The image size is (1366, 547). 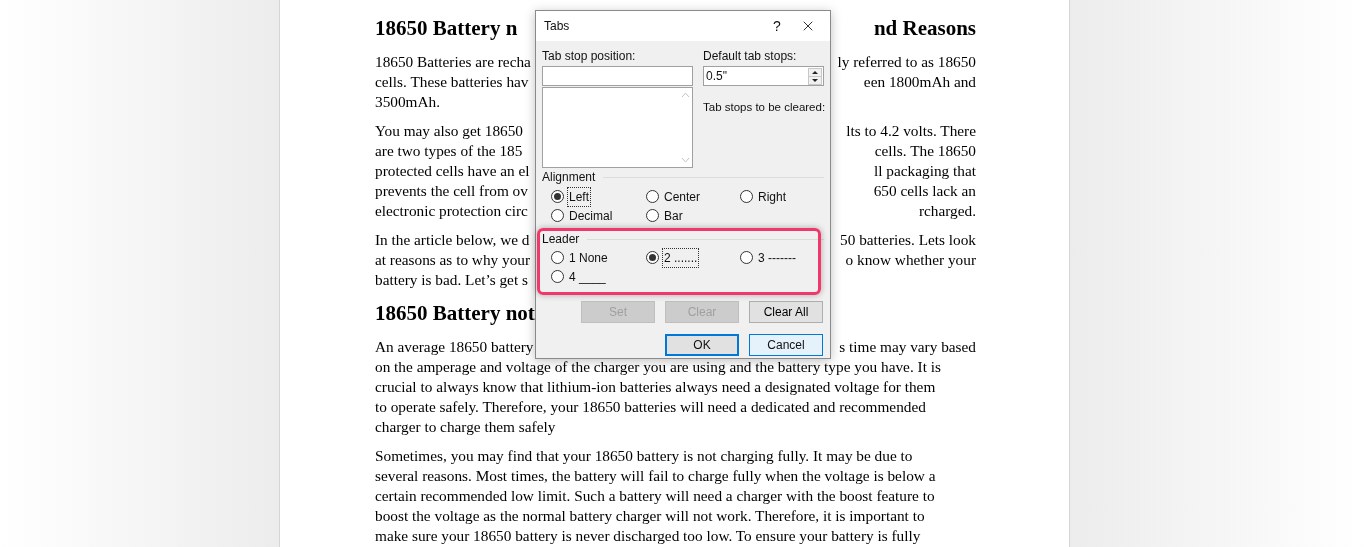 What do you see at coordinates (452, 240) in the screenshot?
I see `text-line: In the article below, we d` at bounding box center [452, 240].